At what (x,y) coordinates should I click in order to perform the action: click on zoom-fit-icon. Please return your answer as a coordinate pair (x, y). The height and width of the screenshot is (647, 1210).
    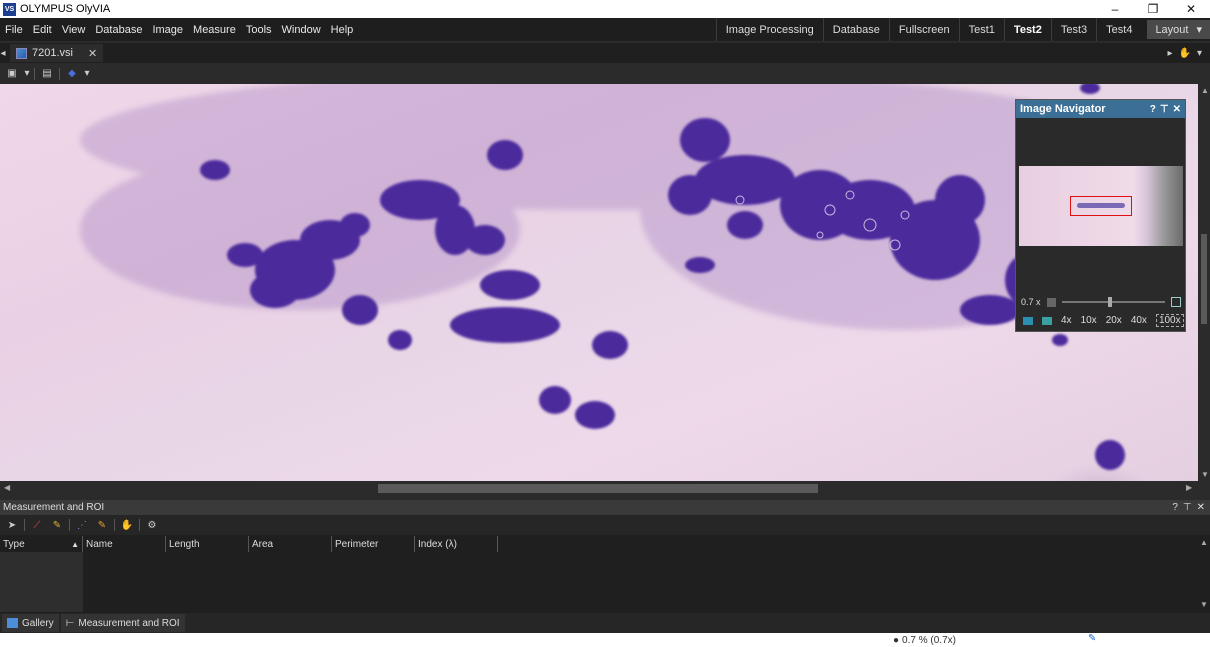
    Looking at the image, I should click on (1176, 302).